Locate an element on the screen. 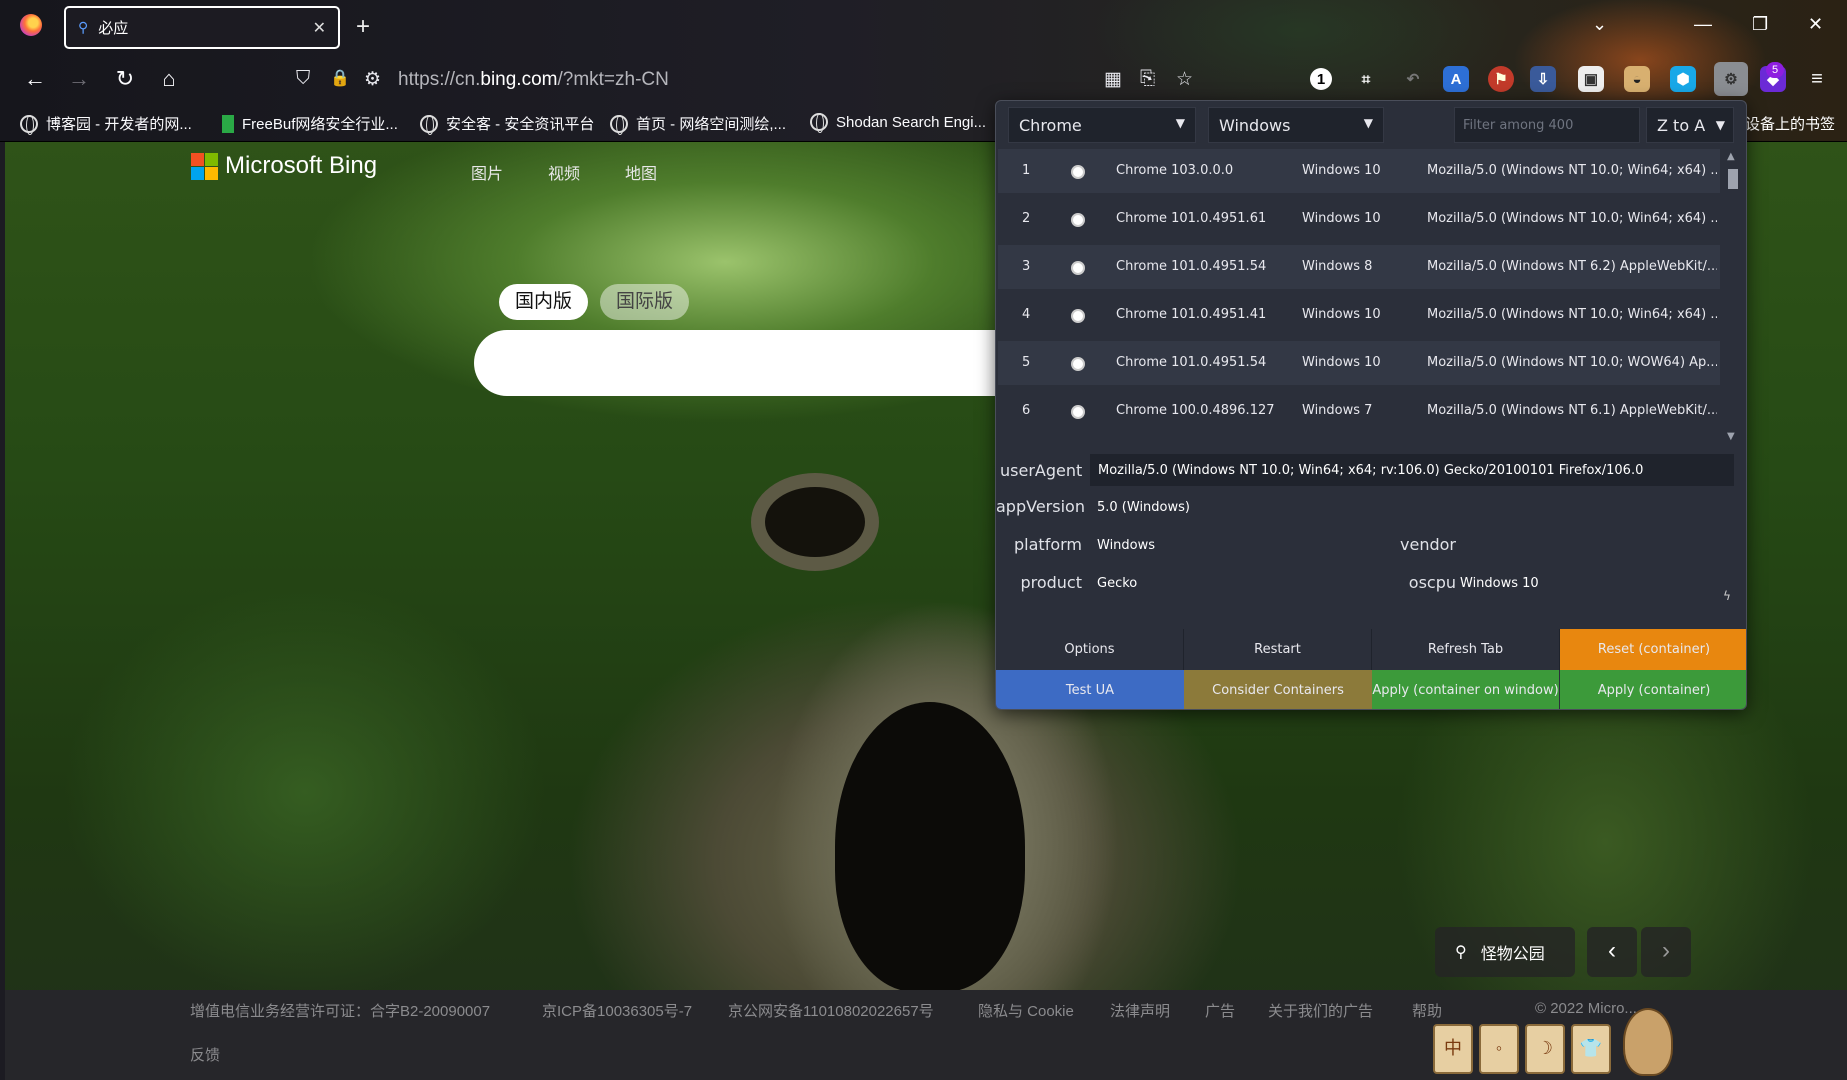 The image size is (1847, 1080). new-tab-button: + is located at coordinates (363, 27).